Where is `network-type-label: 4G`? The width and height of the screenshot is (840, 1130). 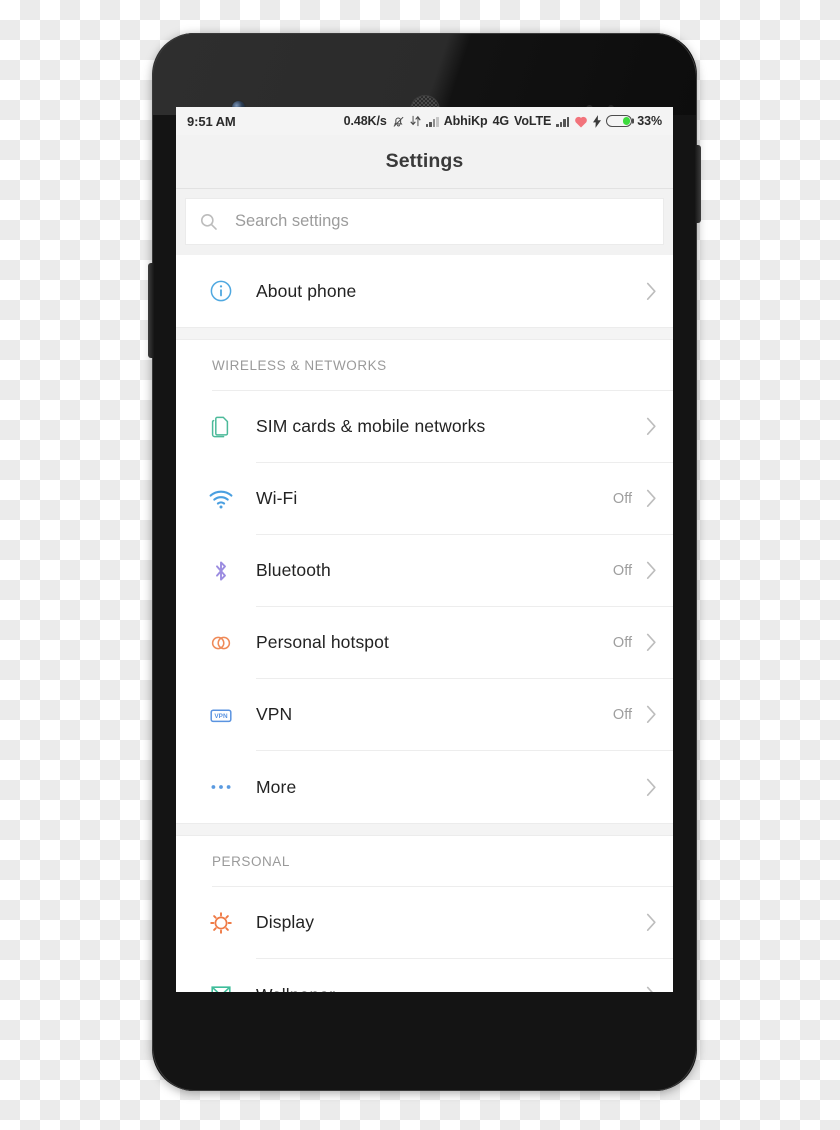
network-type-label: 4G is located at coordinates (501, 121).